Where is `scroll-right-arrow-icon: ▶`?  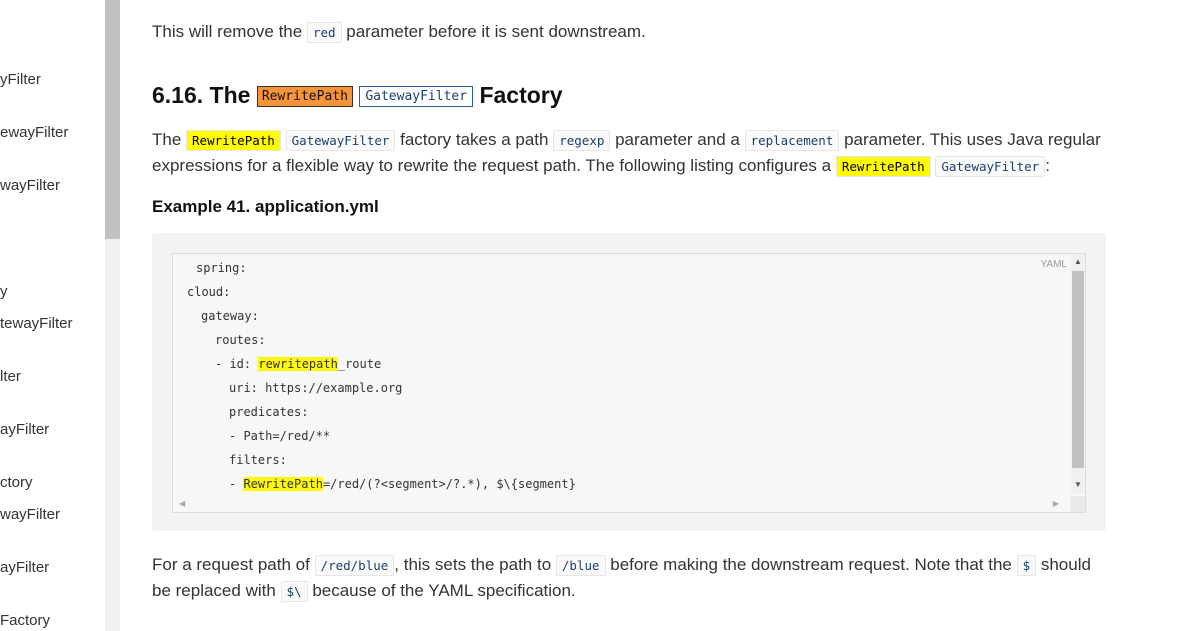 scroll-right-arrow-icon: ▶ is located at coordinates (1056, 504).